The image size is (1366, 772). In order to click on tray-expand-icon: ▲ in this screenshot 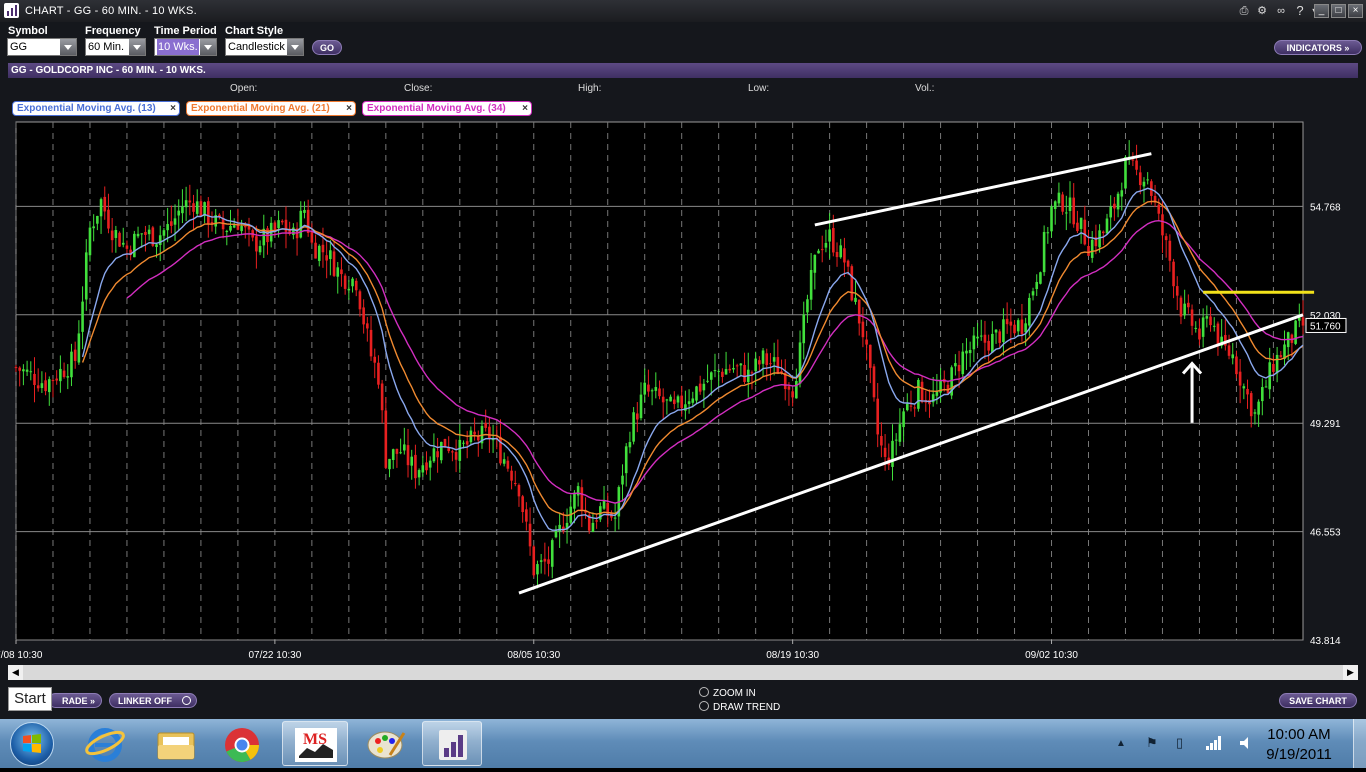, I will do `click(1121, 743)`.